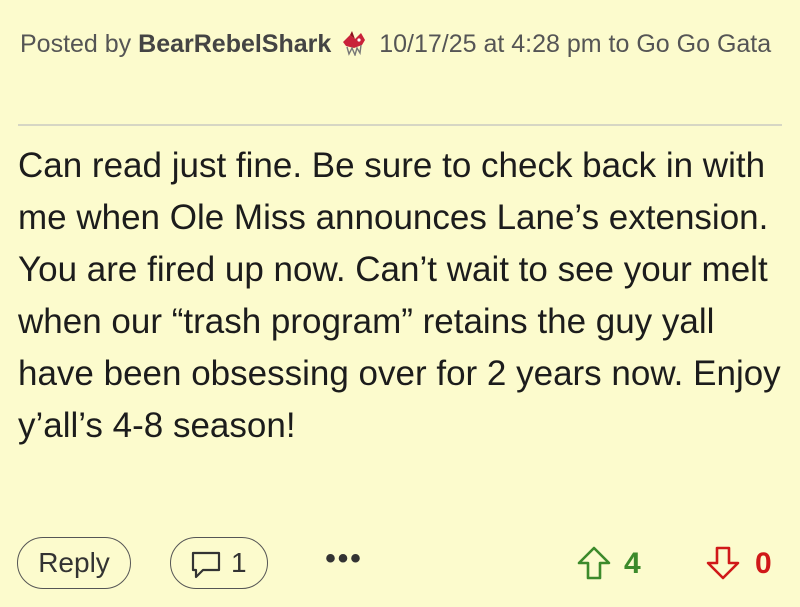 The height and width of the screenshot is (607, 800). I want to click on arrow-down-icon, so click(723, 563).